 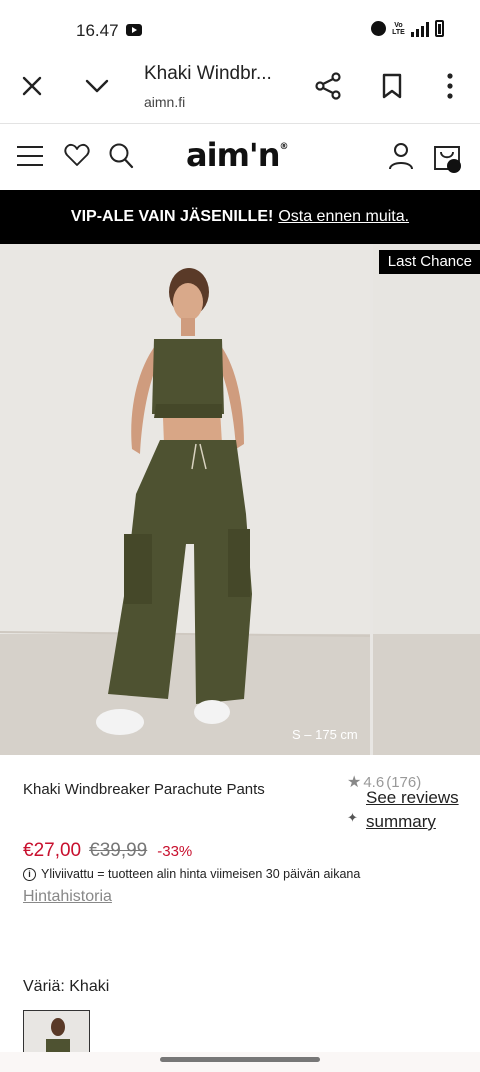 I want to click on reviews-summary-text: See reviews summary, so click(x=412, y=809).